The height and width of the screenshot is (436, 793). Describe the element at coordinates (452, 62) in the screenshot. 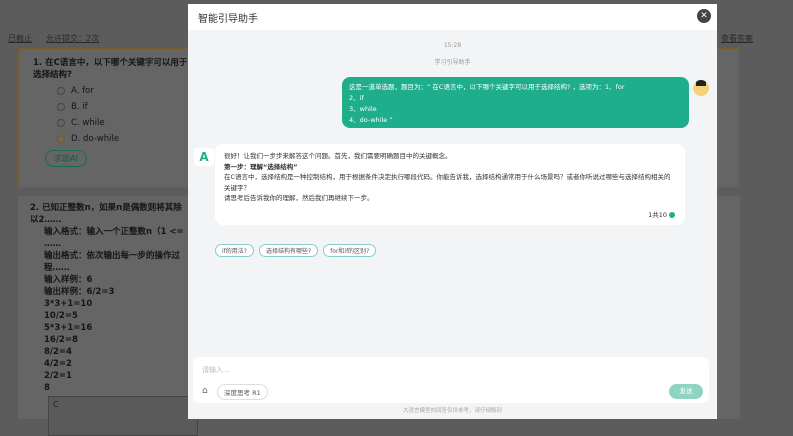

I see `assistant-label: 学习引导助手` at that location.